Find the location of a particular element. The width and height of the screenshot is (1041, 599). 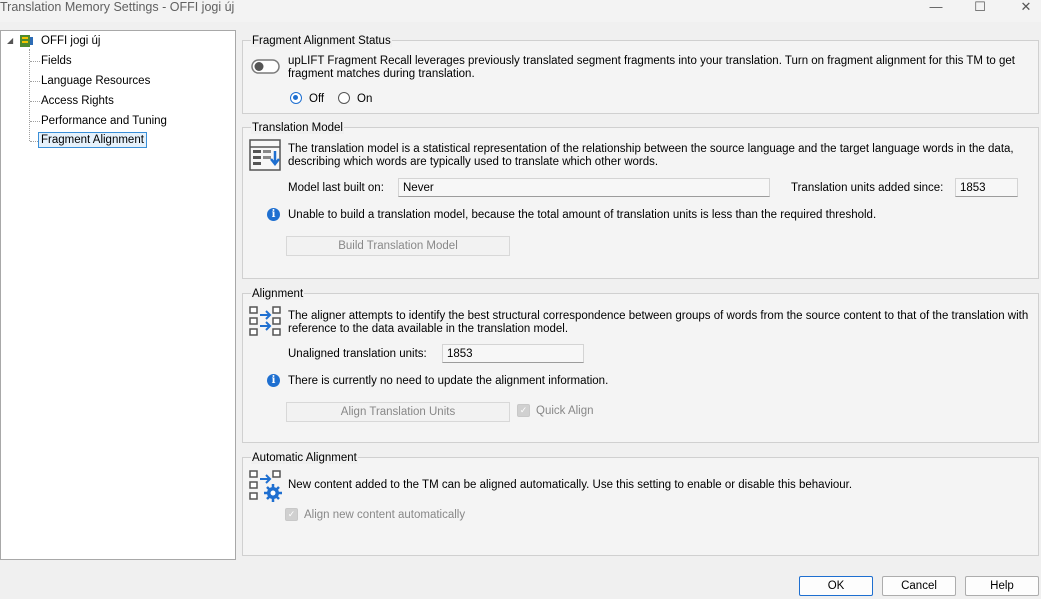

group-title: Fragment Alignment Status is located at coordinates (321, 41).